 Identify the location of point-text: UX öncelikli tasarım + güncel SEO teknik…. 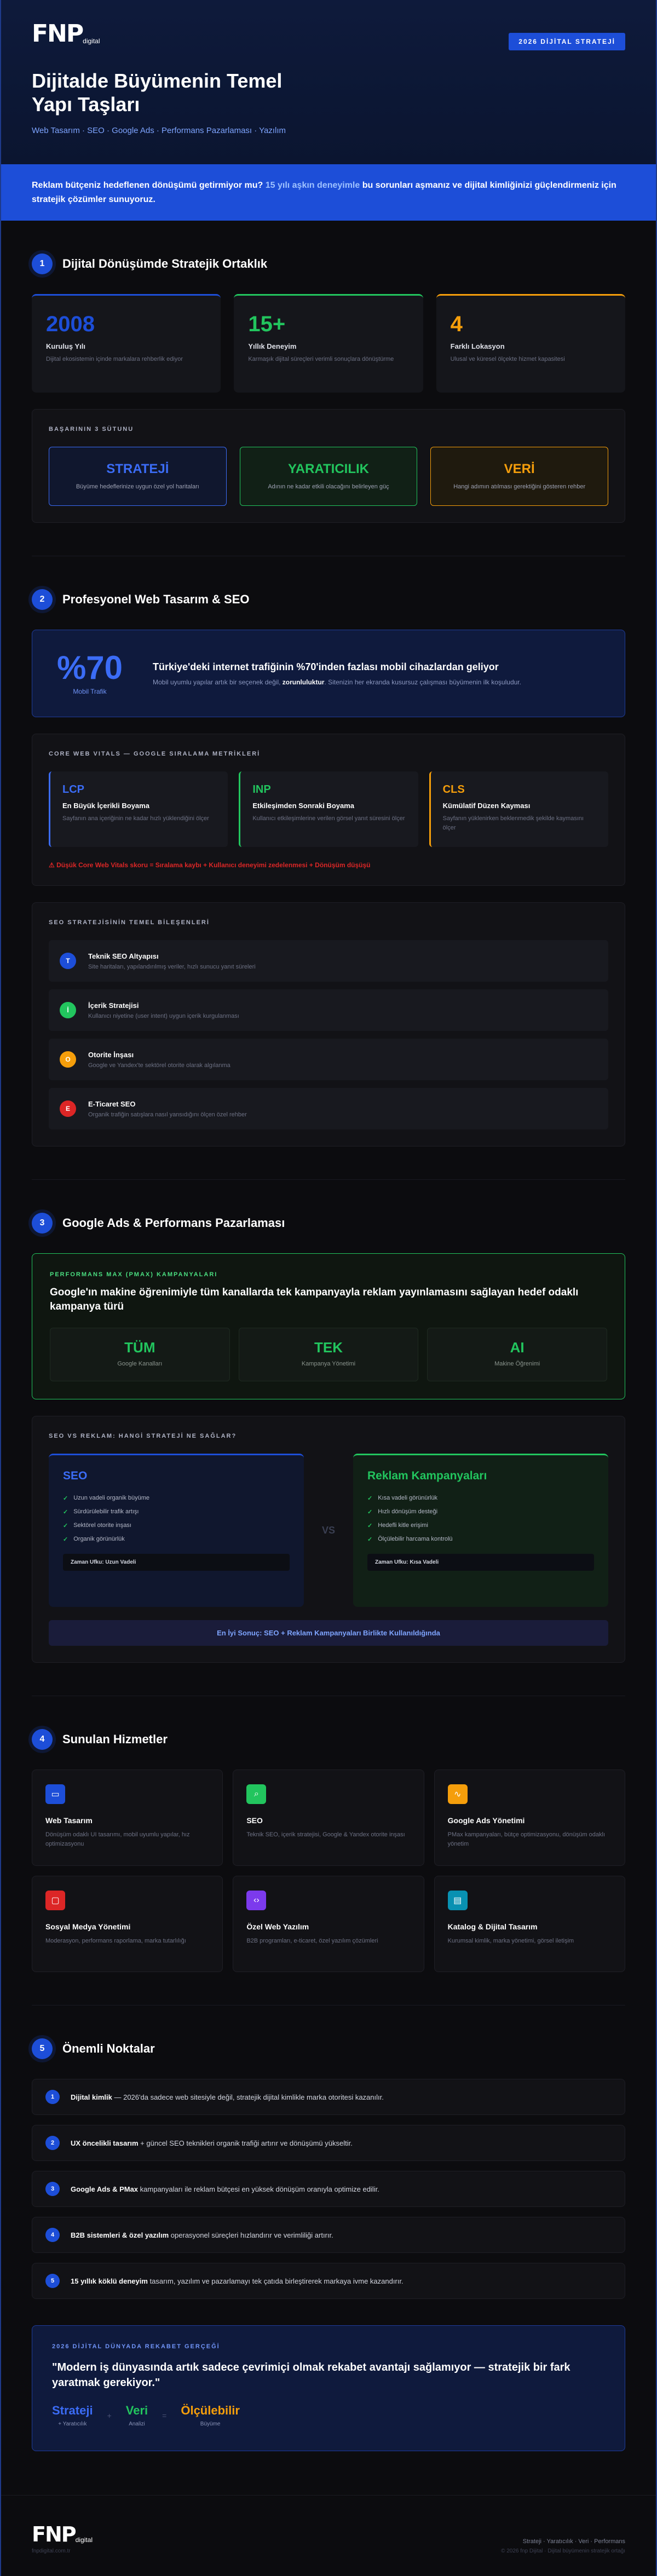
(212, 2143).